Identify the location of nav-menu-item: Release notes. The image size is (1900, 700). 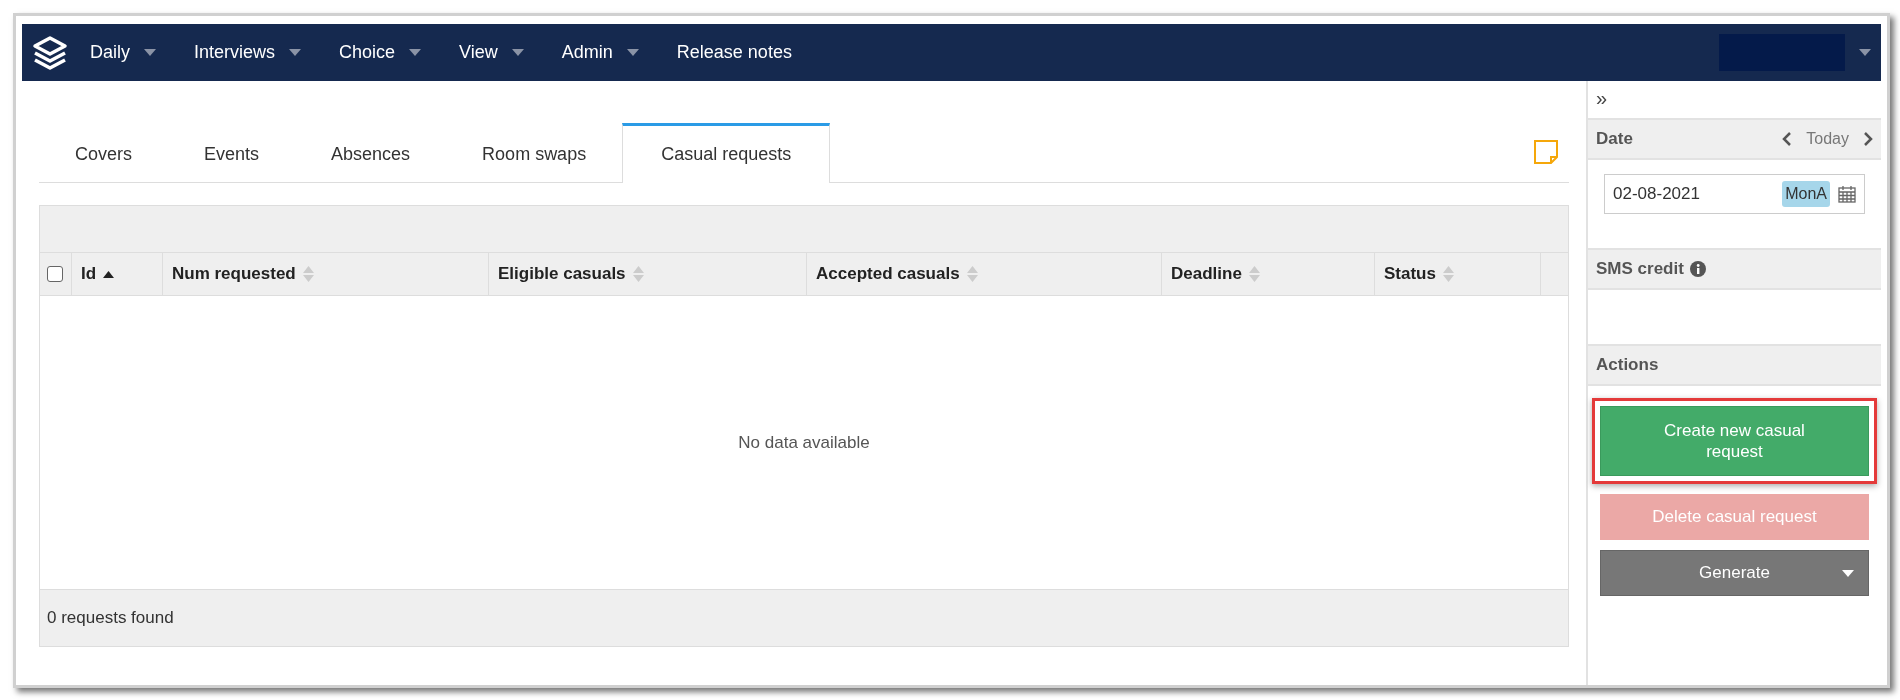
(734, 52).